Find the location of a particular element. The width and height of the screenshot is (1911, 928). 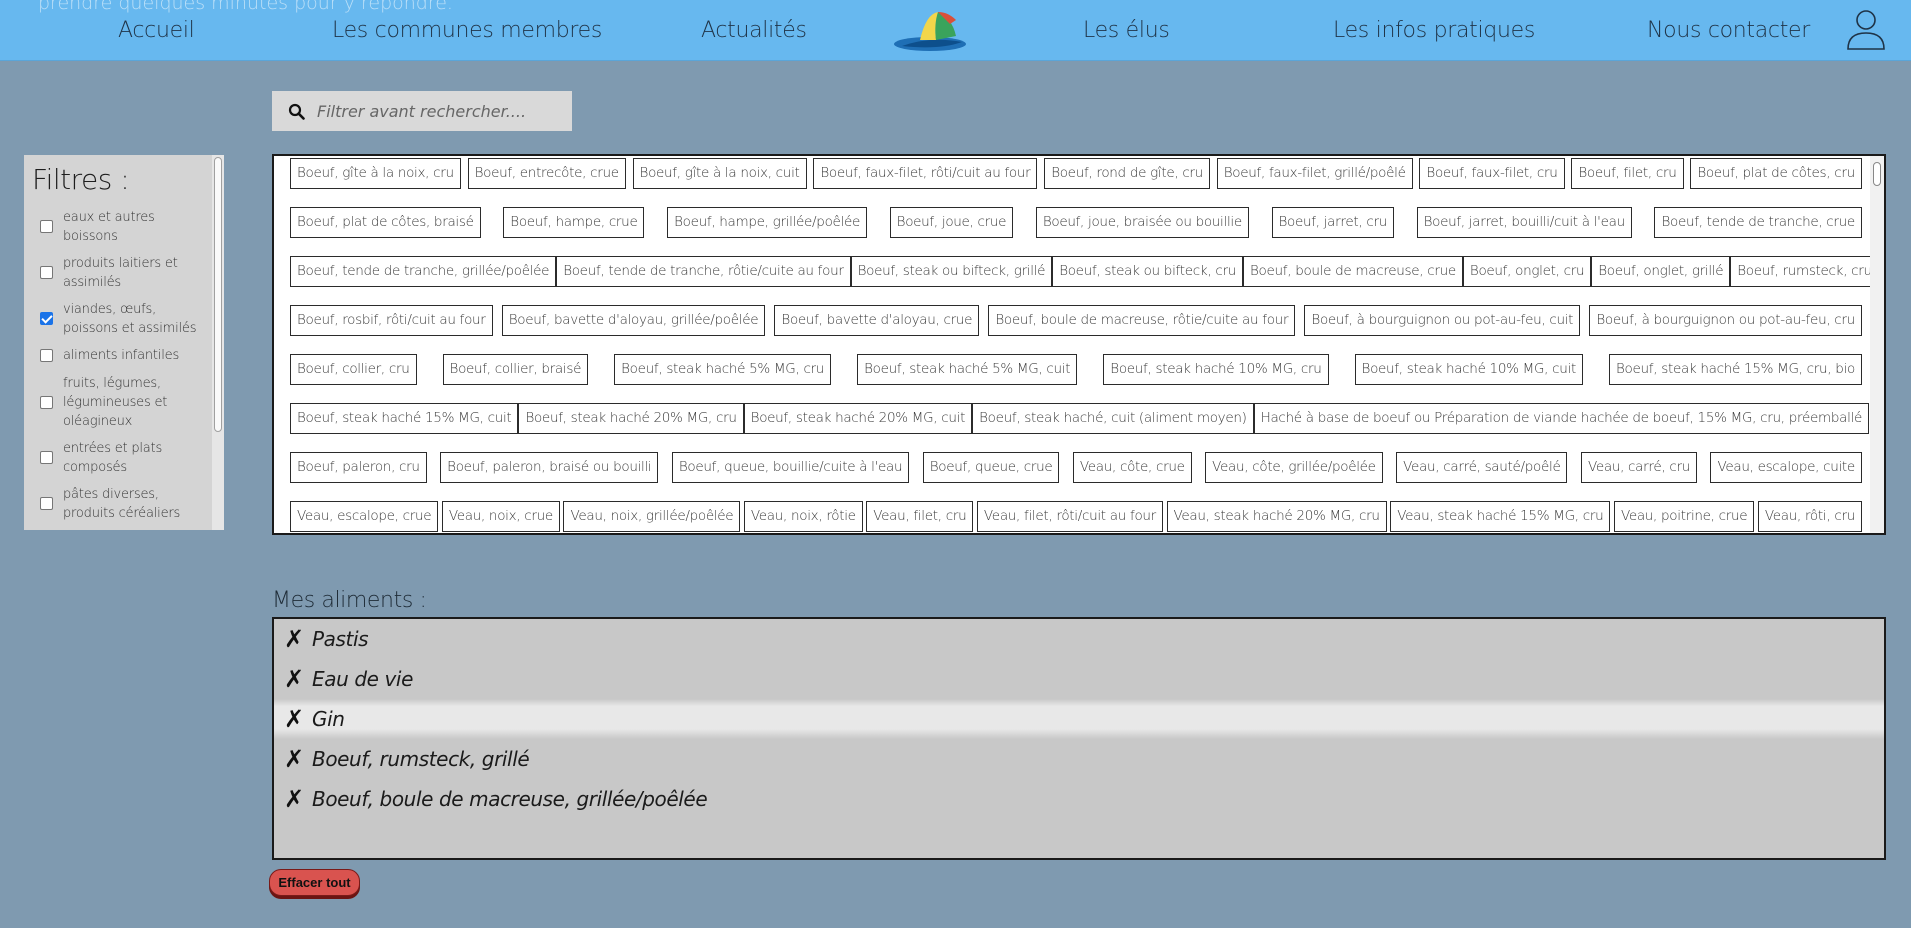

food-tag: Boeuf, rosbif, rôti/cuit au four is located at coordinates (391, 320).